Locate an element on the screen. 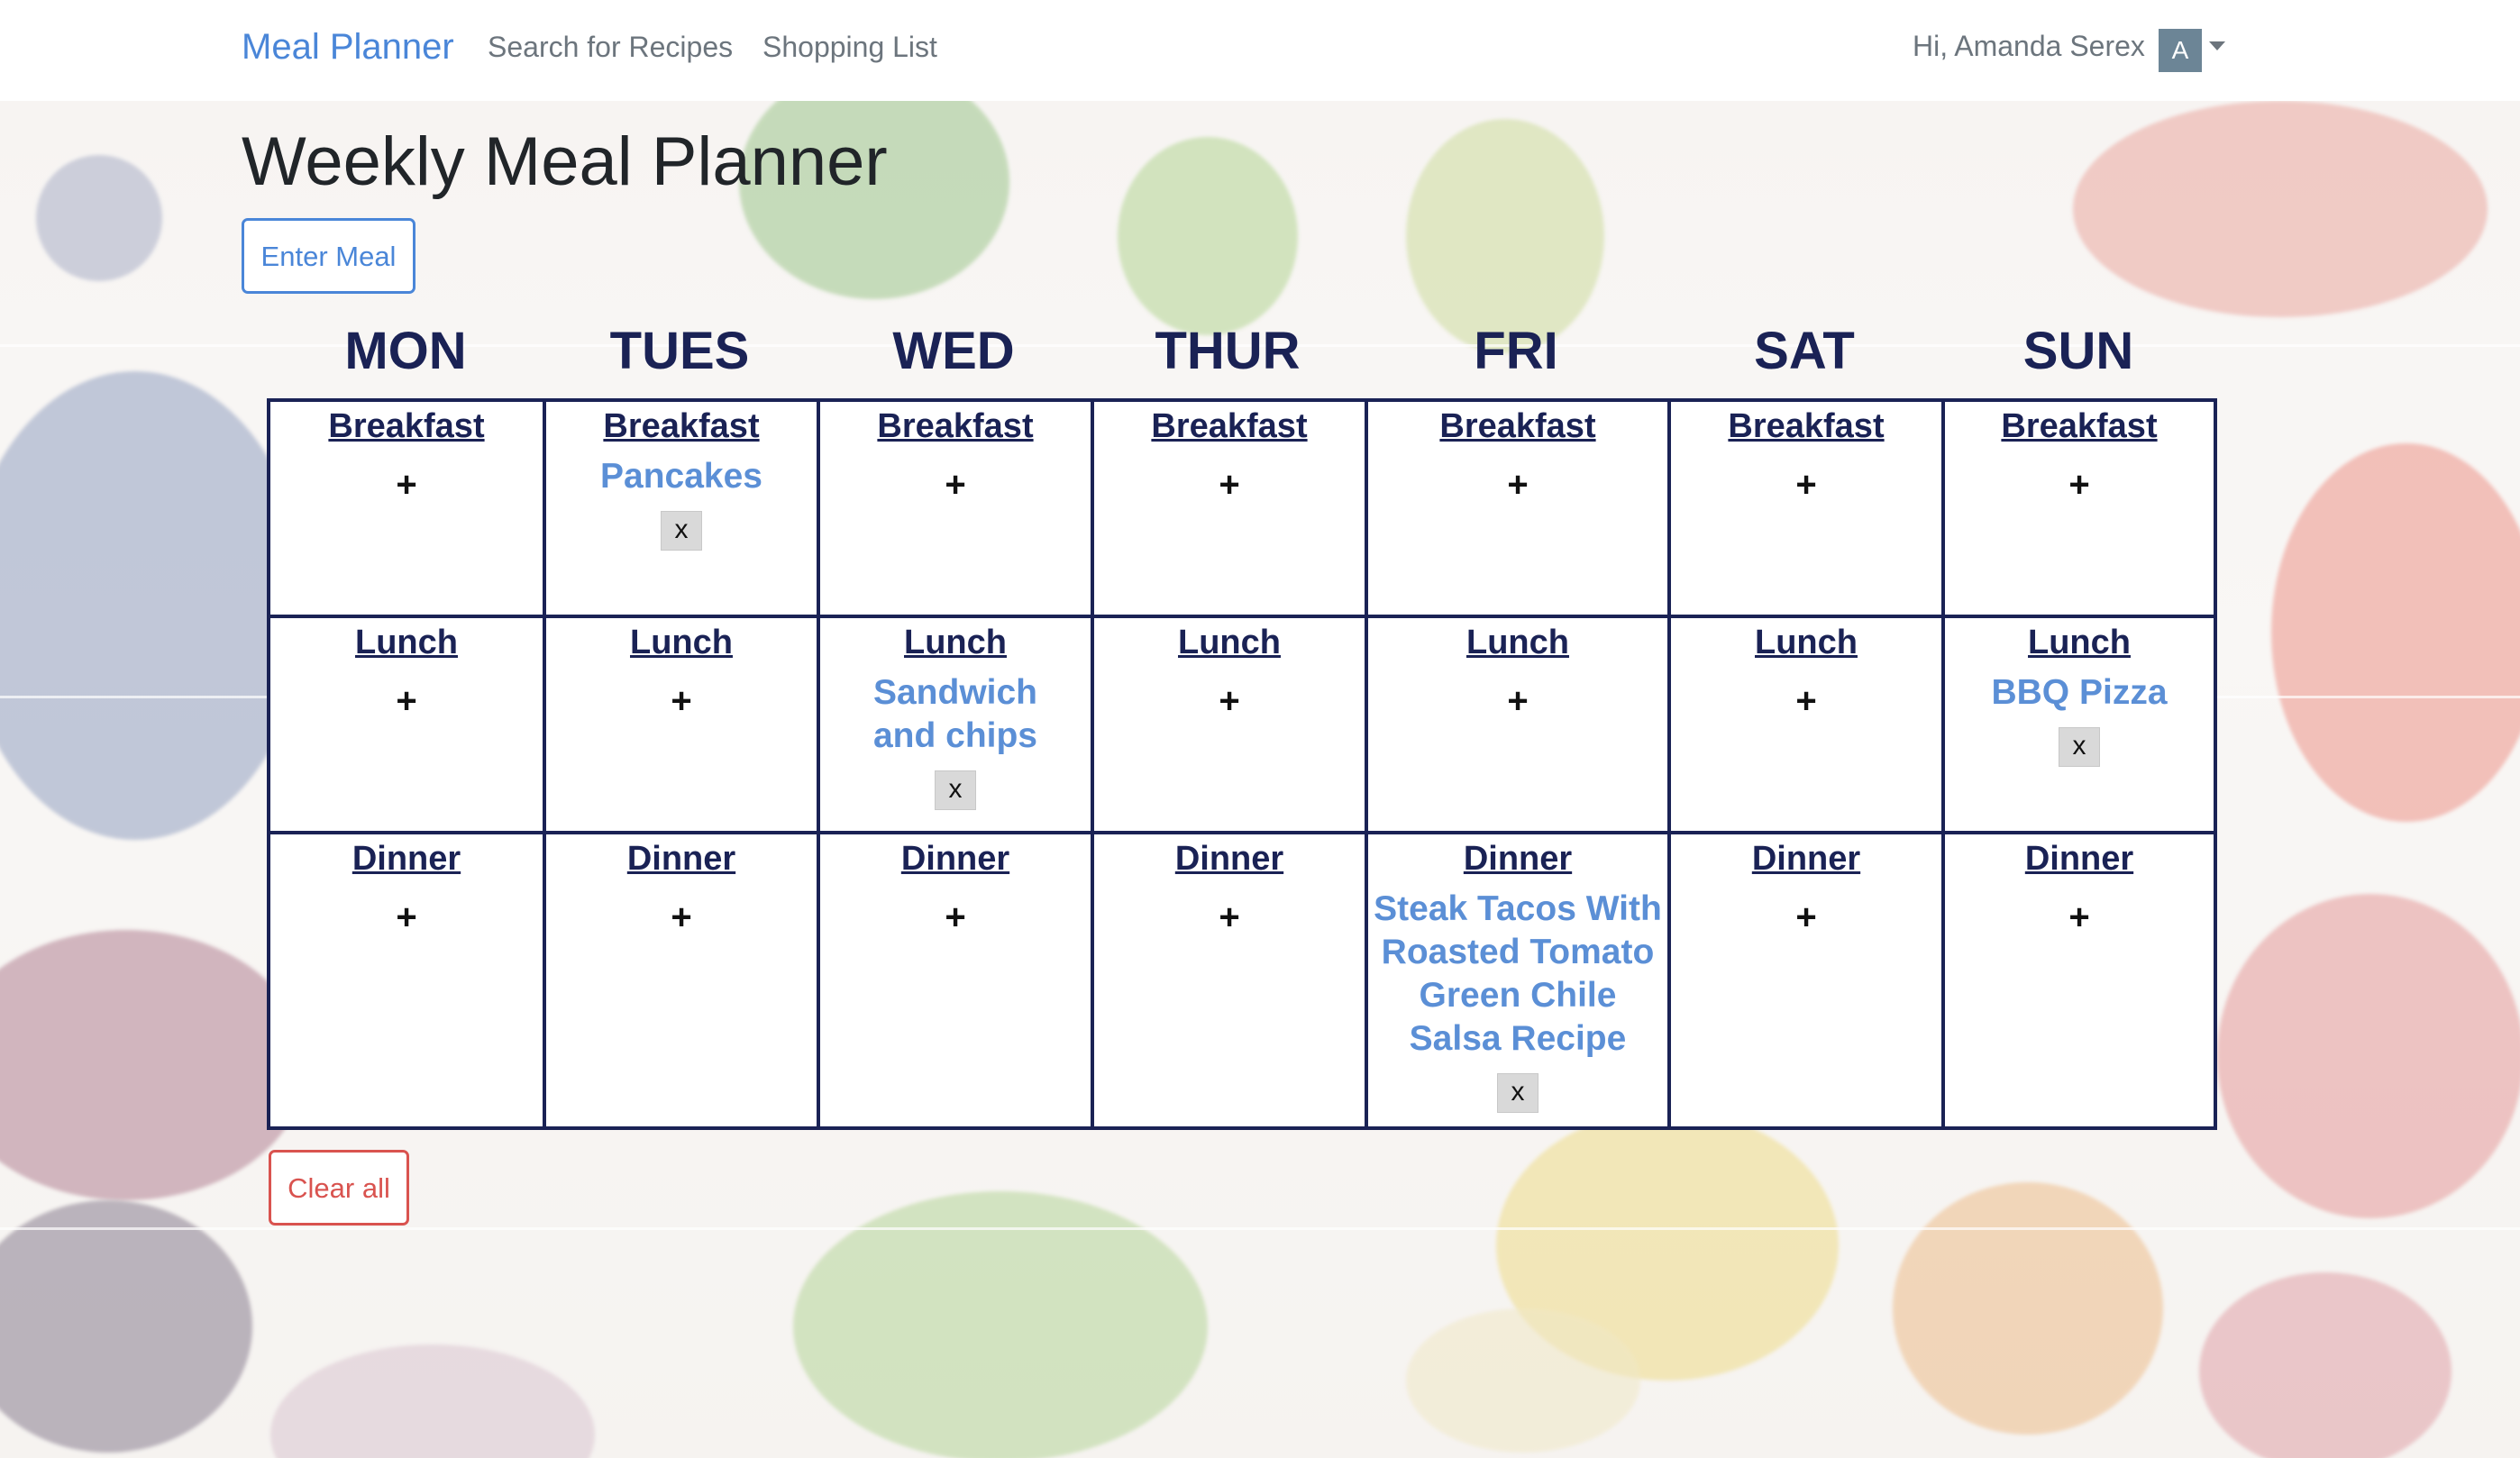 The width and height of the screenshot is (2520, 1458). cell-sat-dinner: Dinner + is located at coordinates (1806, 980).